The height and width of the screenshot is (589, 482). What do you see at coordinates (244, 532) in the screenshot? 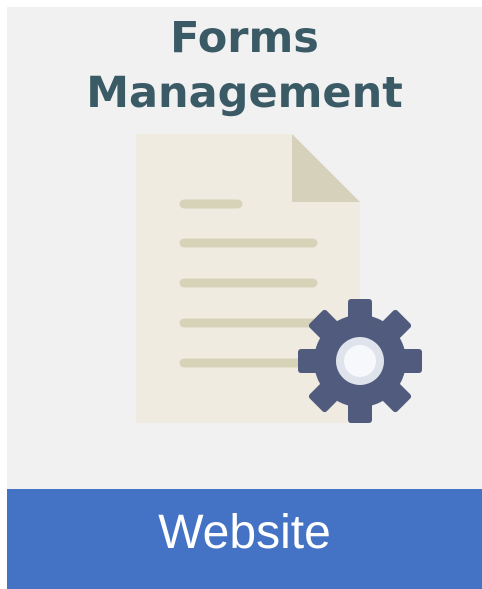
I see `footer-label: Website` at bounding box center [244, 532].